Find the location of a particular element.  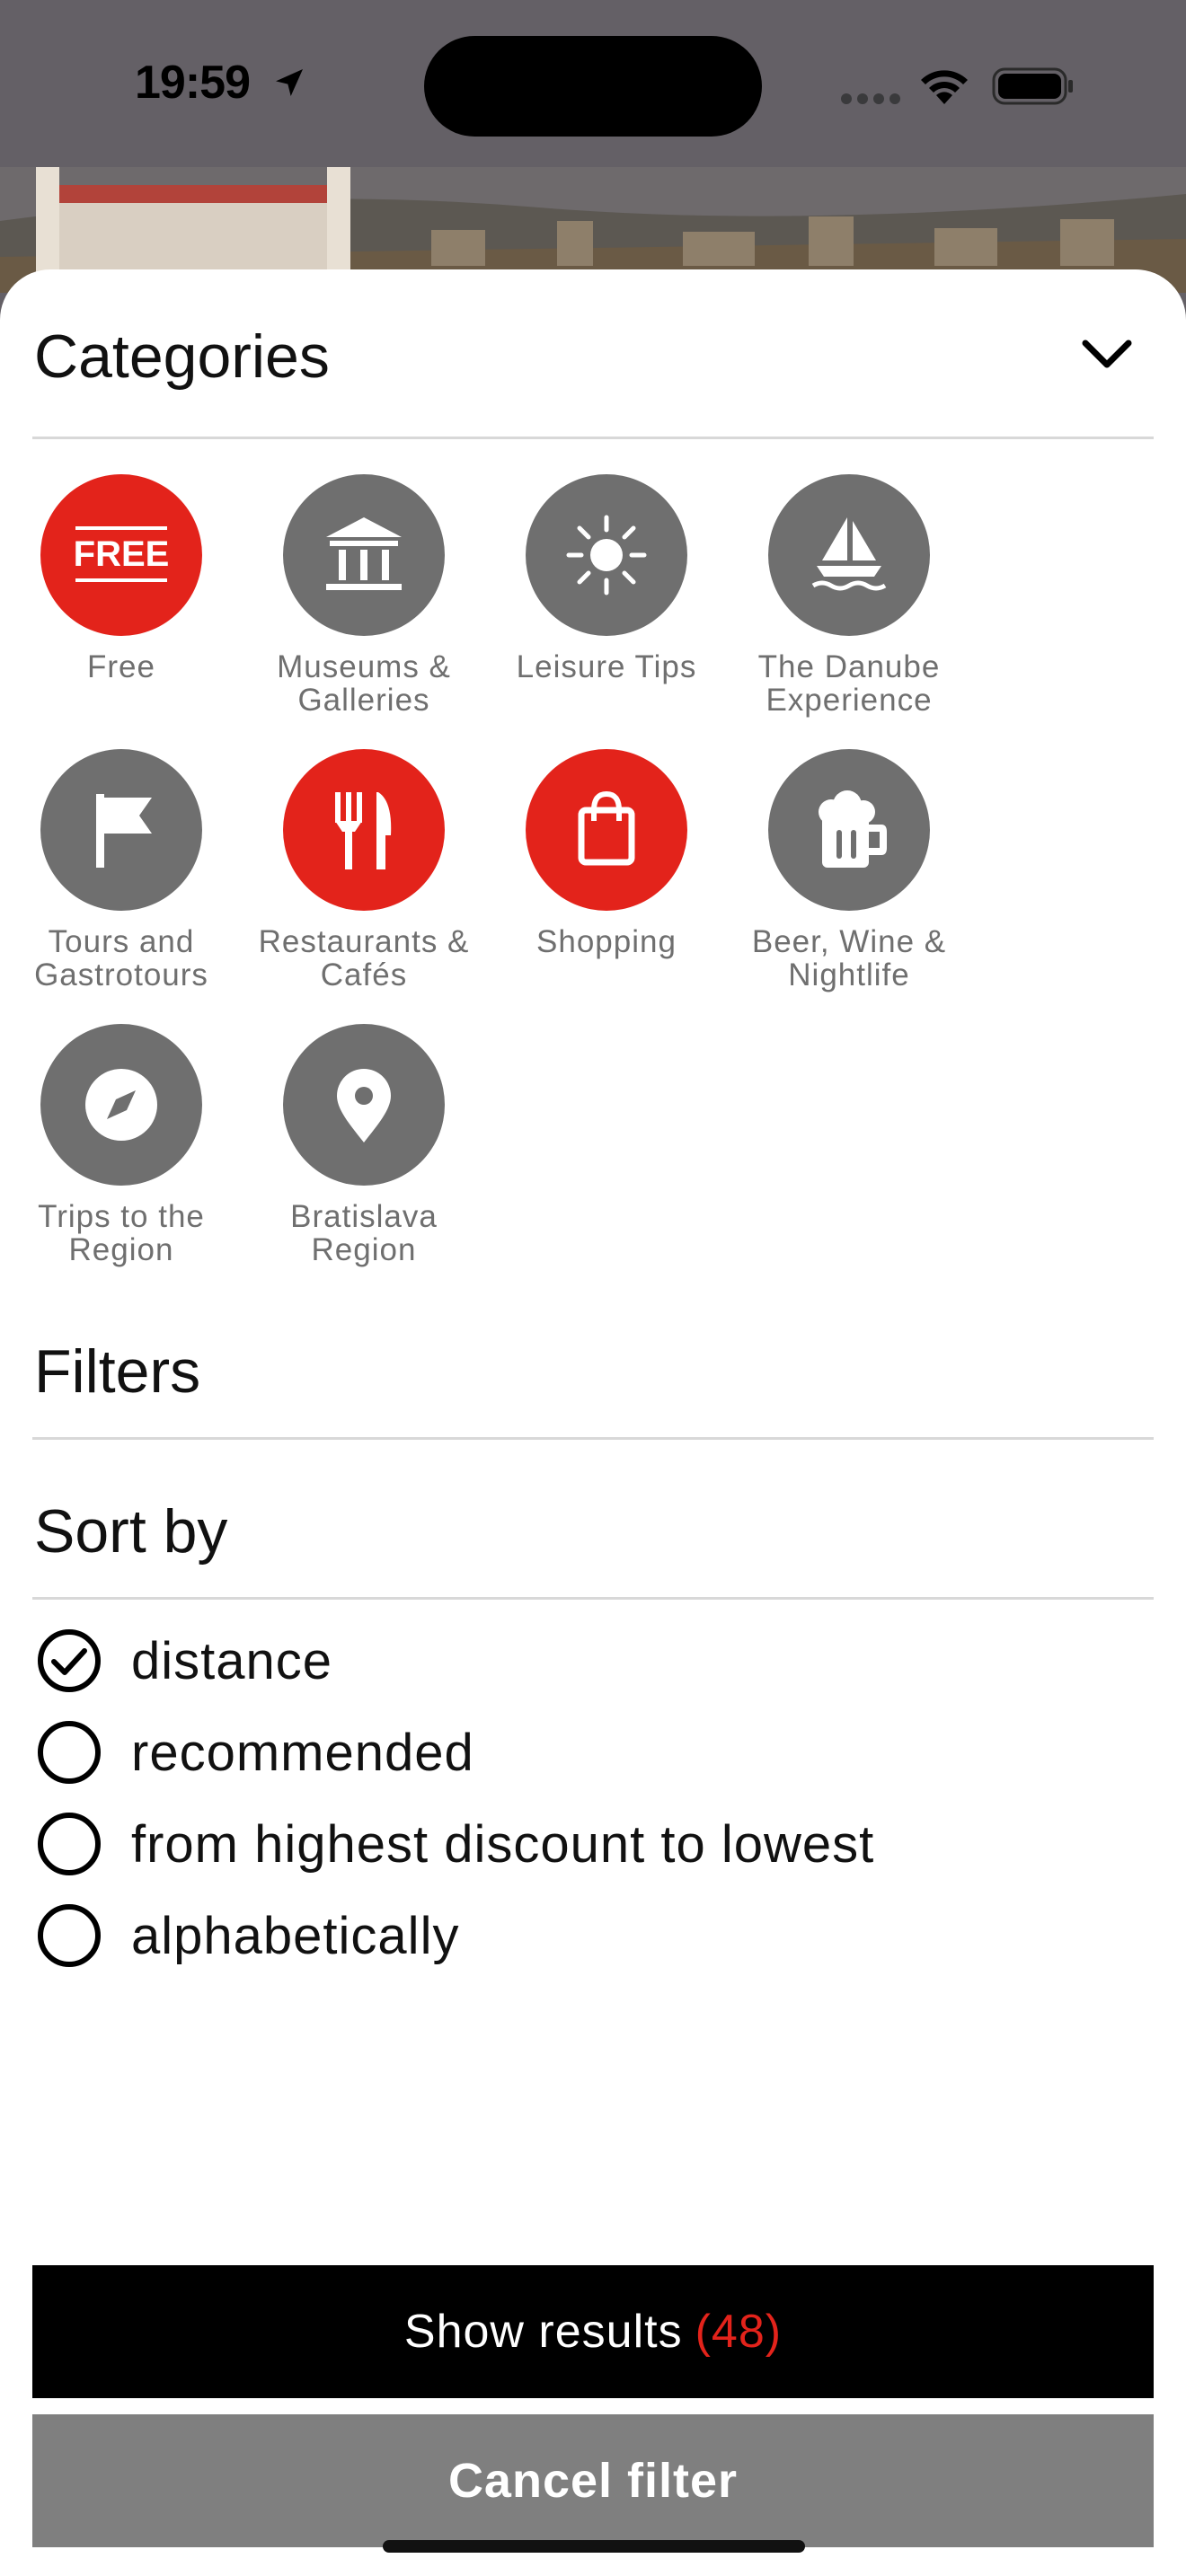

dynamic-island is located at coordinates (593, 86).